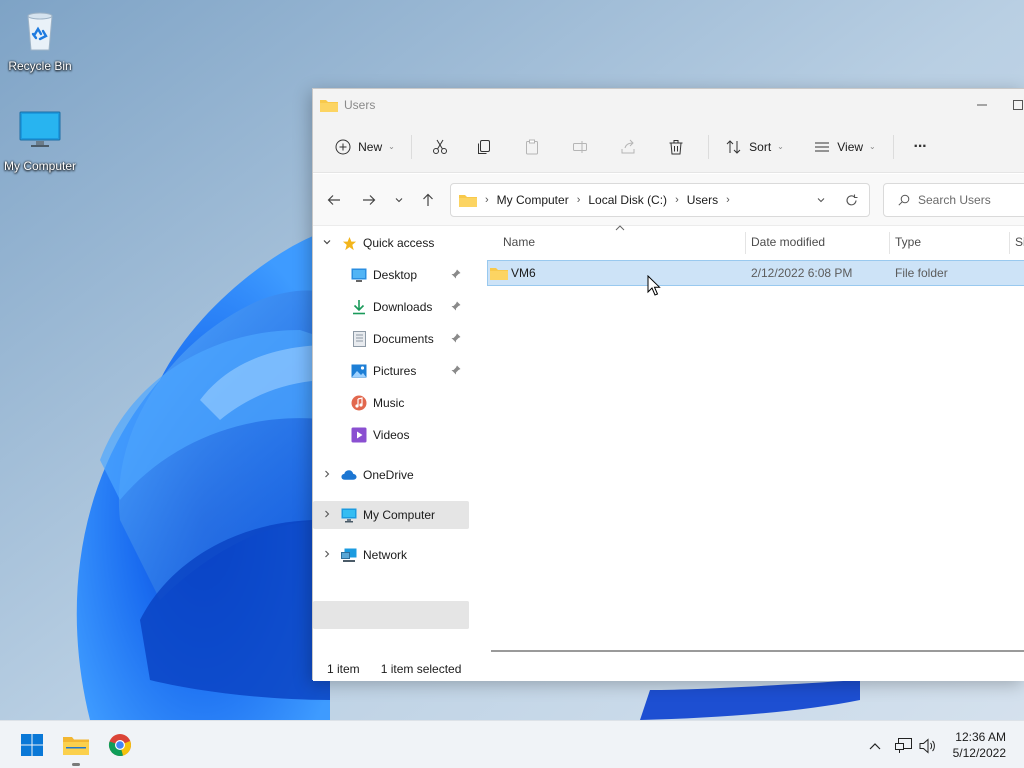 The width and height of the screenshot is (1024, 768). What do you see at coordinates (359, 307) in the screenshot?
I see `download-icon` at bounding box center [359, 307].